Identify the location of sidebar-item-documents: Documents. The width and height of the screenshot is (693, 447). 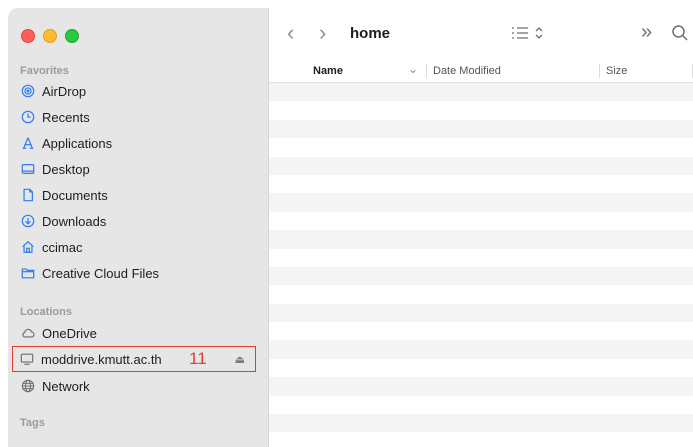
(136, 195).